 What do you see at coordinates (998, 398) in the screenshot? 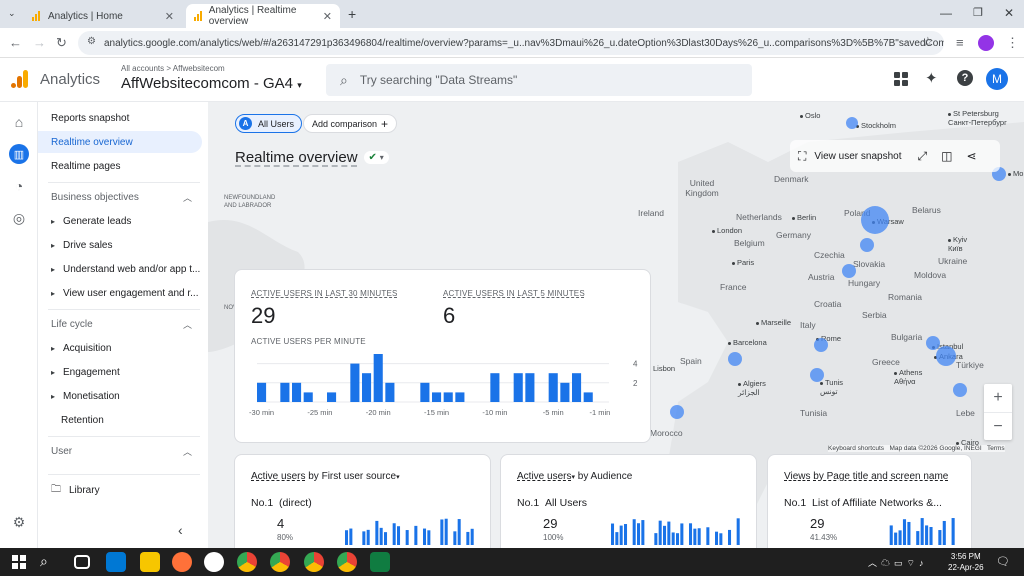
I see `zoom-in-button: +` at bounding box center [998, 398].